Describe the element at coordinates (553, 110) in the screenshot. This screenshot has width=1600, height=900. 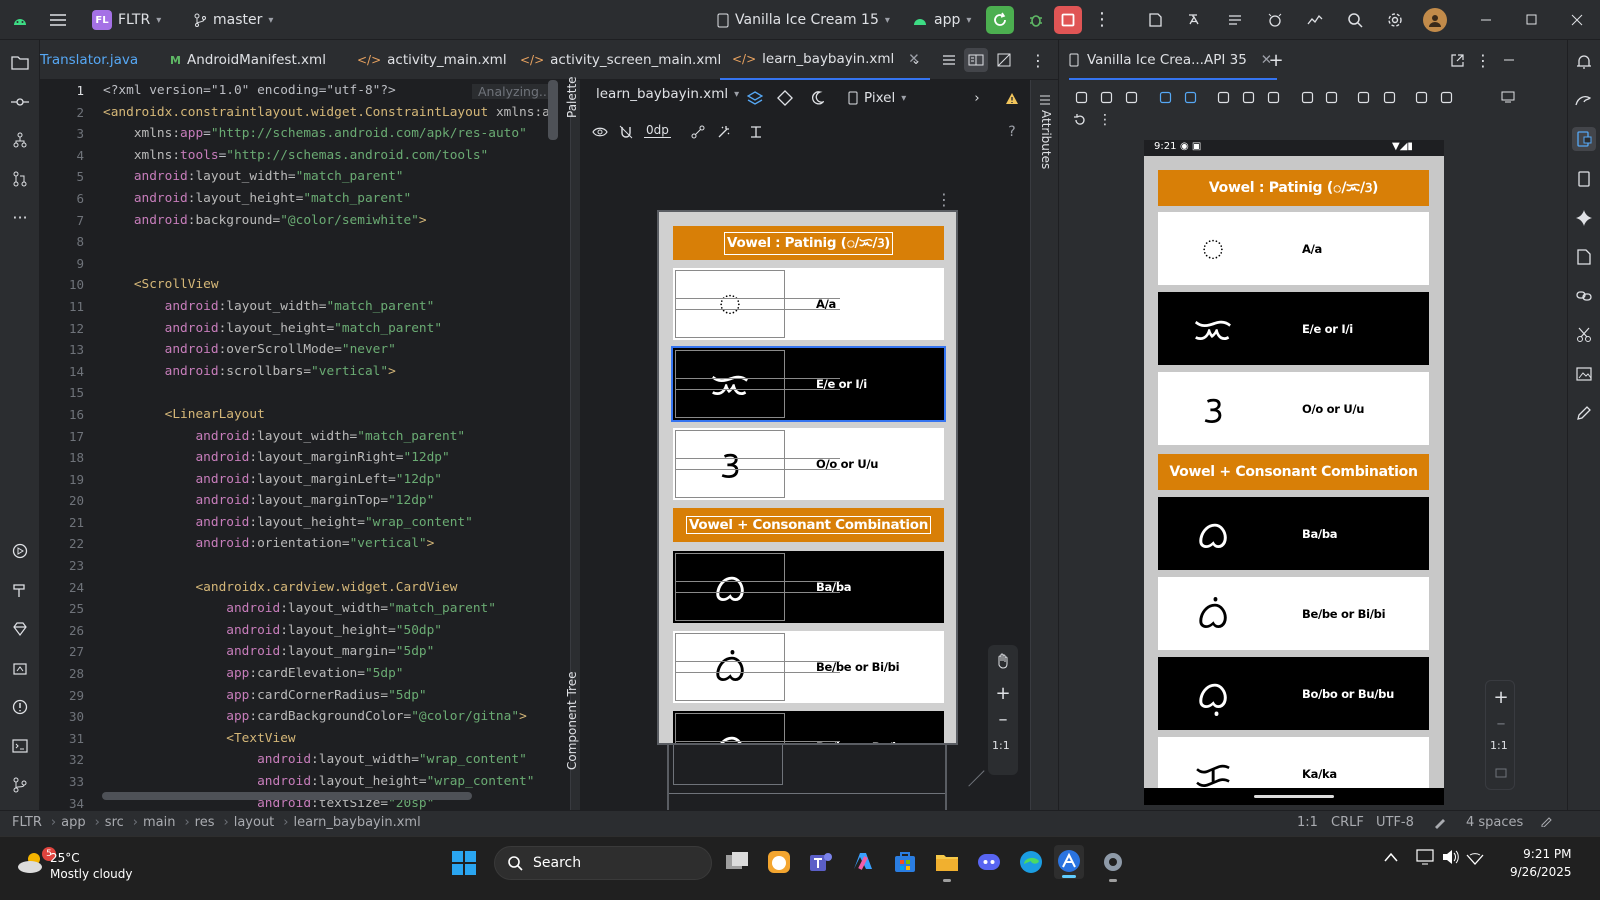
I see `editor-scrollbar` at that location.